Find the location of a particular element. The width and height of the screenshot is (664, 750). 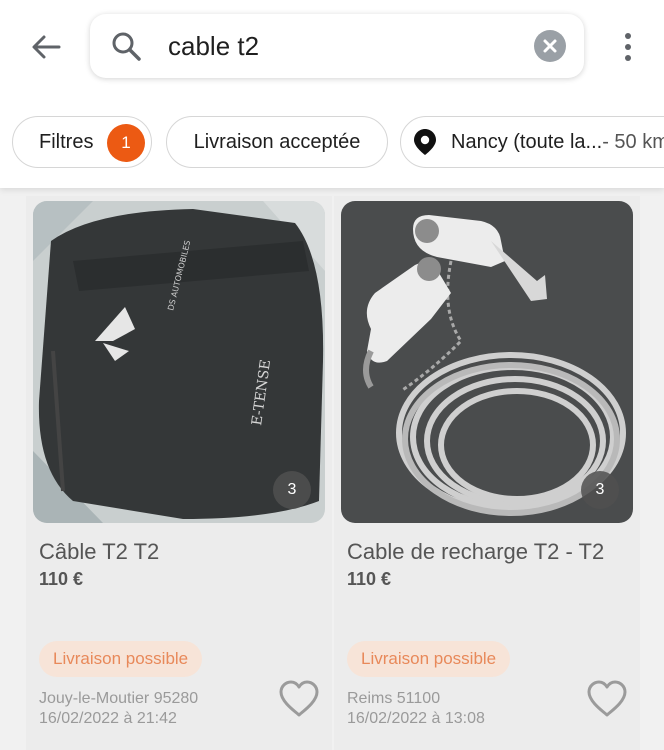

location-distance: - 50 km is located at coordinates (633, 141).